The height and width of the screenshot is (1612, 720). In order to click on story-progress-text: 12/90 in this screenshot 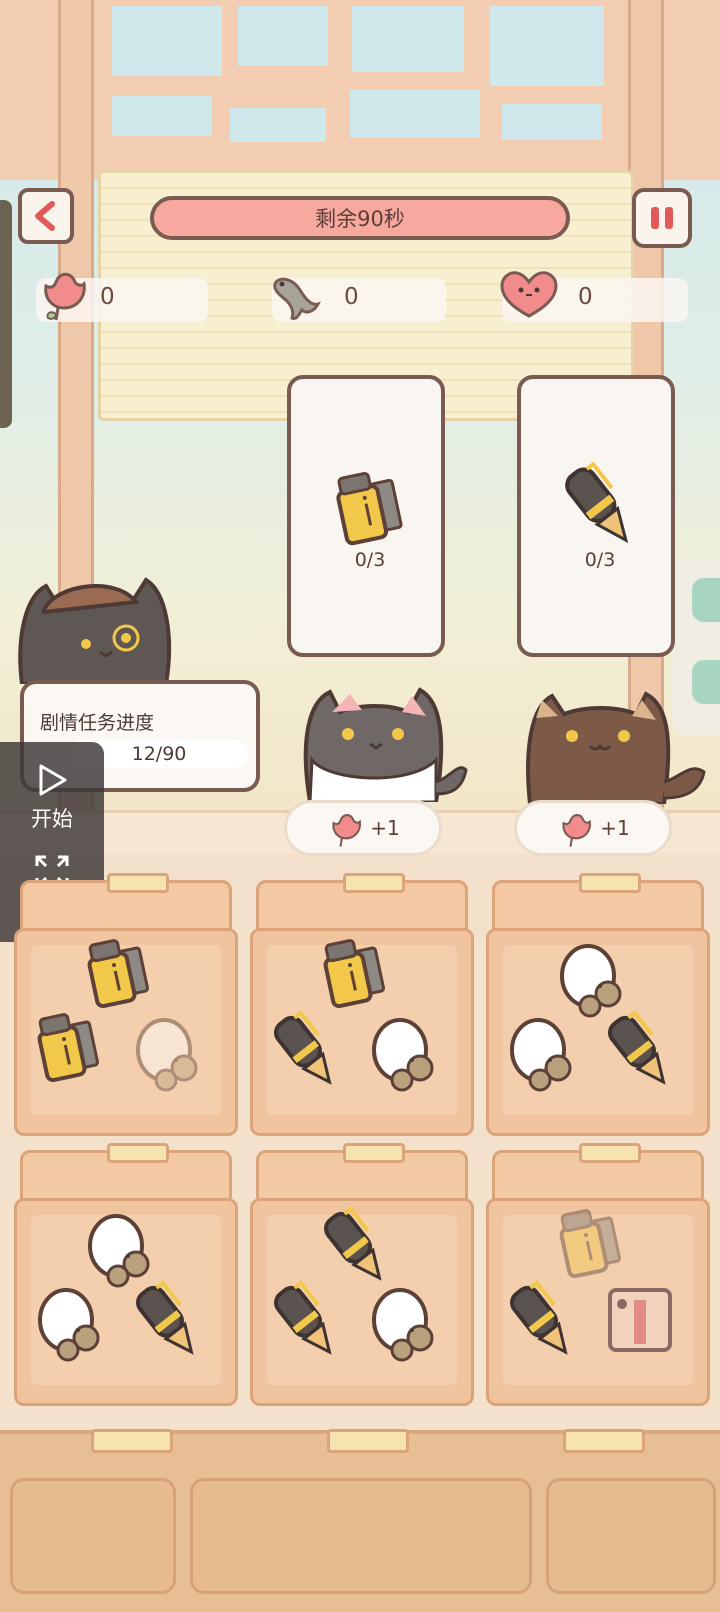, I will do `click(159, 754)`.